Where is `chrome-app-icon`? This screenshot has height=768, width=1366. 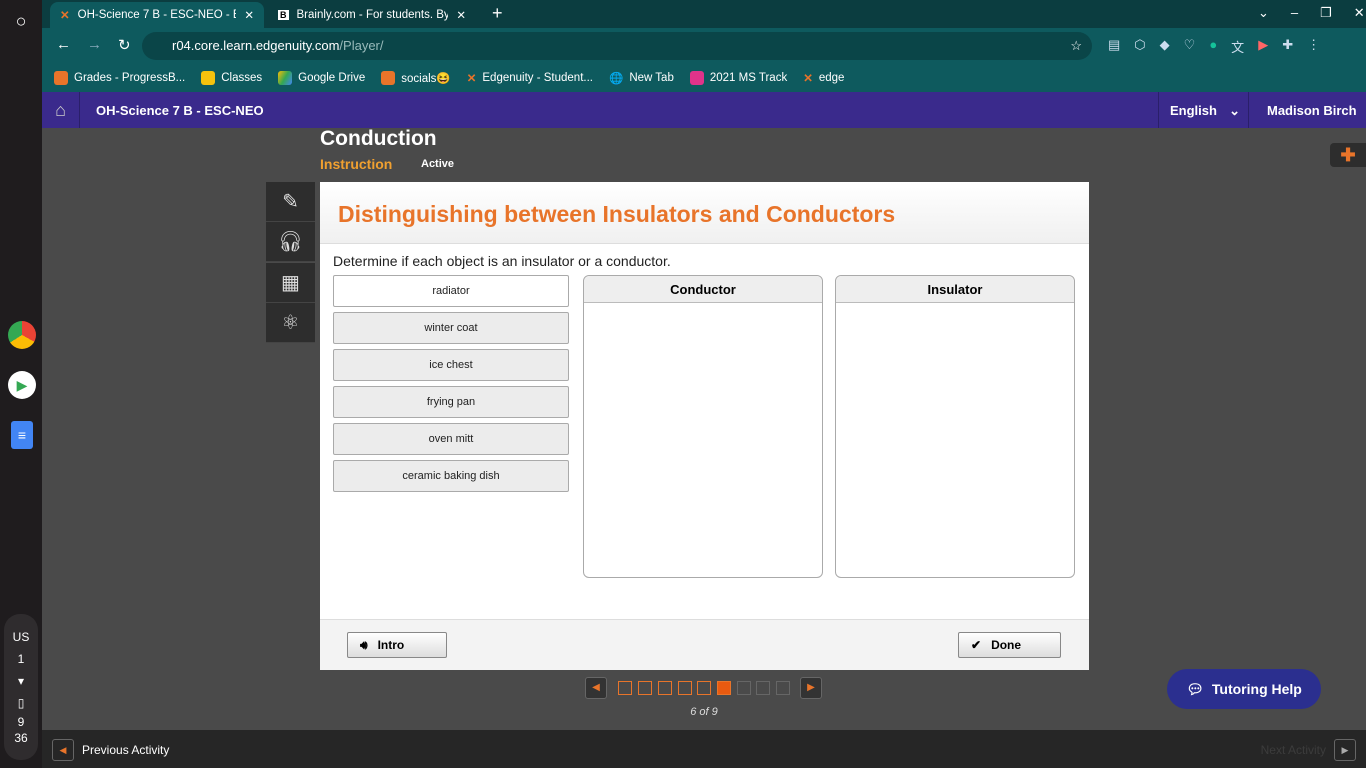 chrome-app-icon is located at coordinates (22, 335).